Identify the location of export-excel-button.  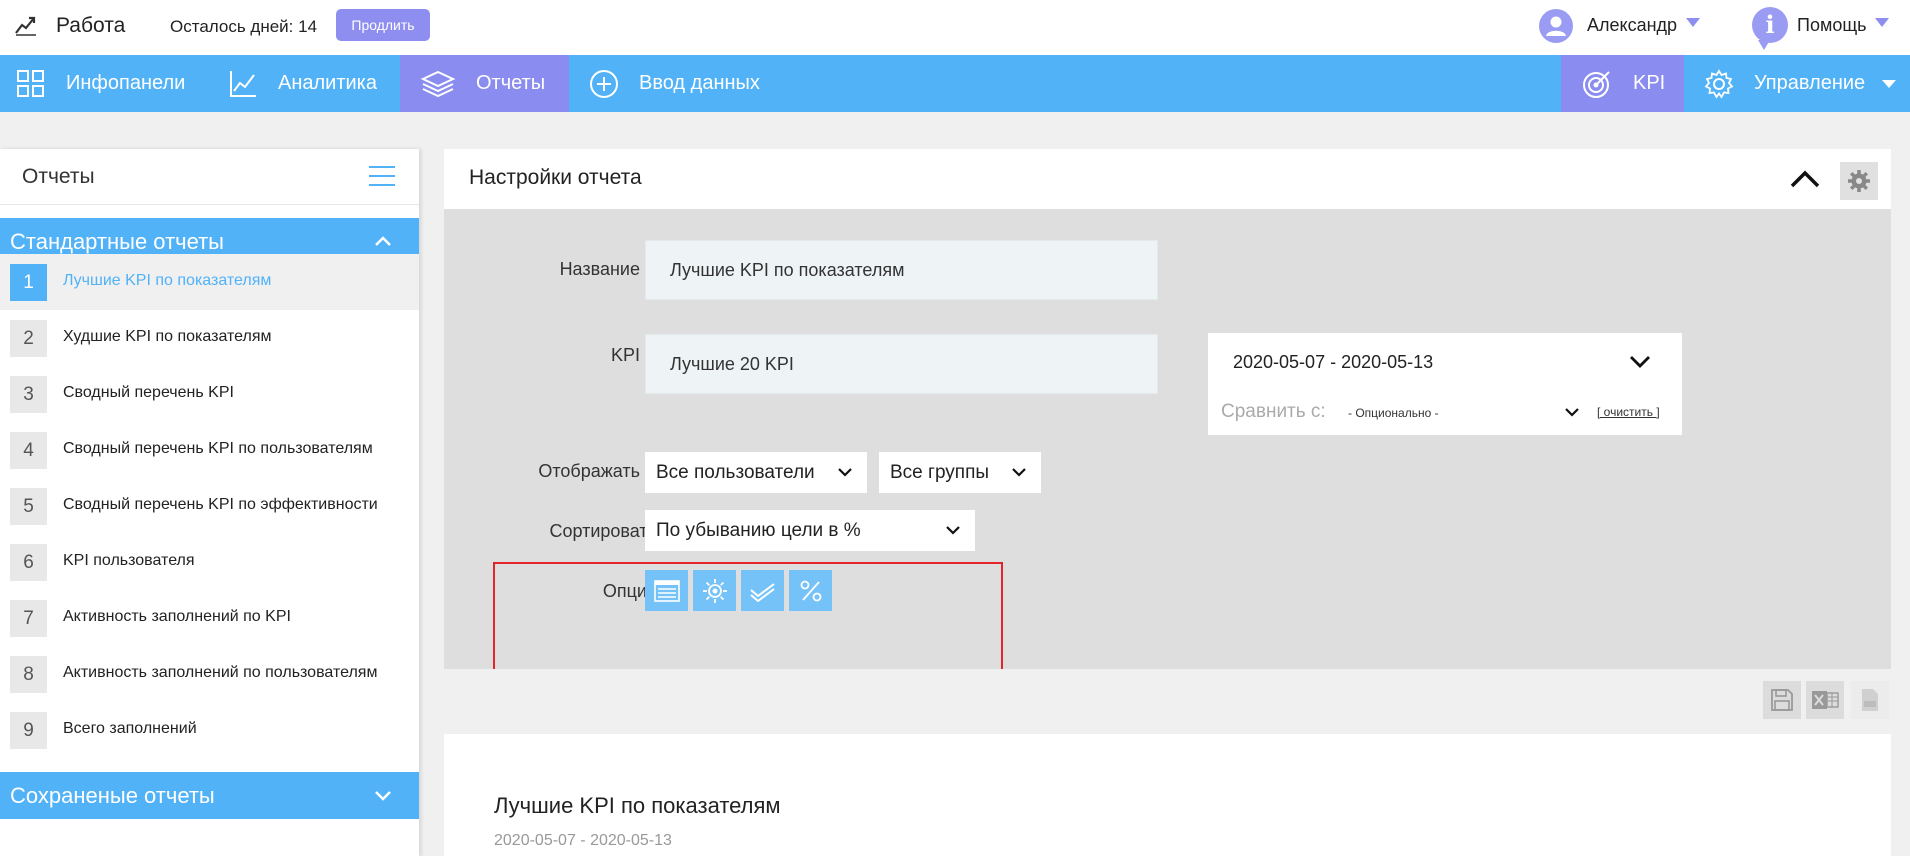
(1825, 700).